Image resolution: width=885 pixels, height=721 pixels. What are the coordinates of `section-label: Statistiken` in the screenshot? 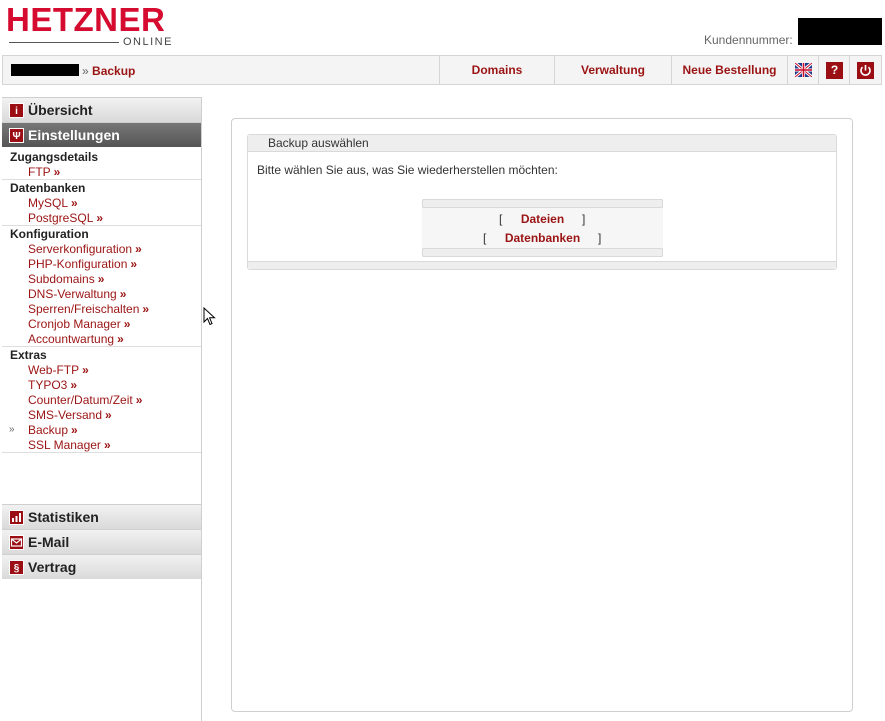 It's located at (63, 517).